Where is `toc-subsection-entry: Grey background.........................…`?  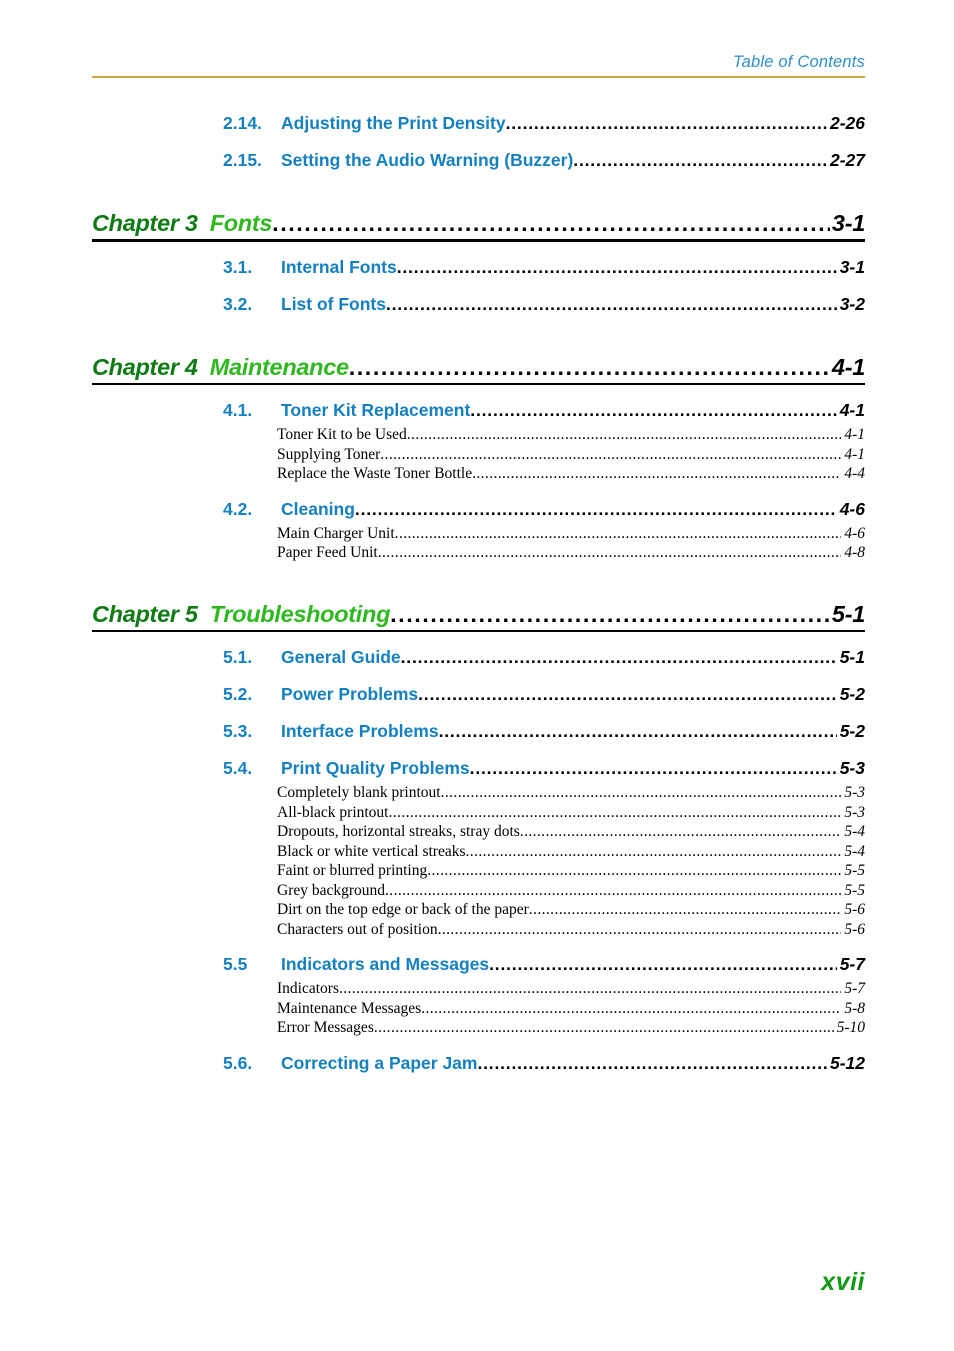
toc-subsection-entry: Grey background.........................… is located at coordinates (571, 891).